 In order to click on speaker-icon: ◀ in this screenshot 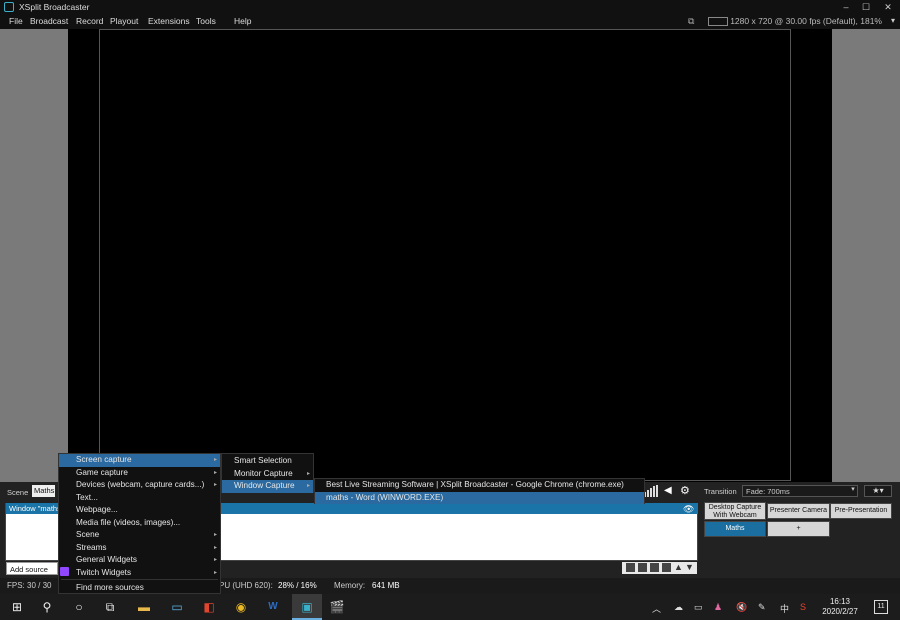, I will do `click(668, 490)`.